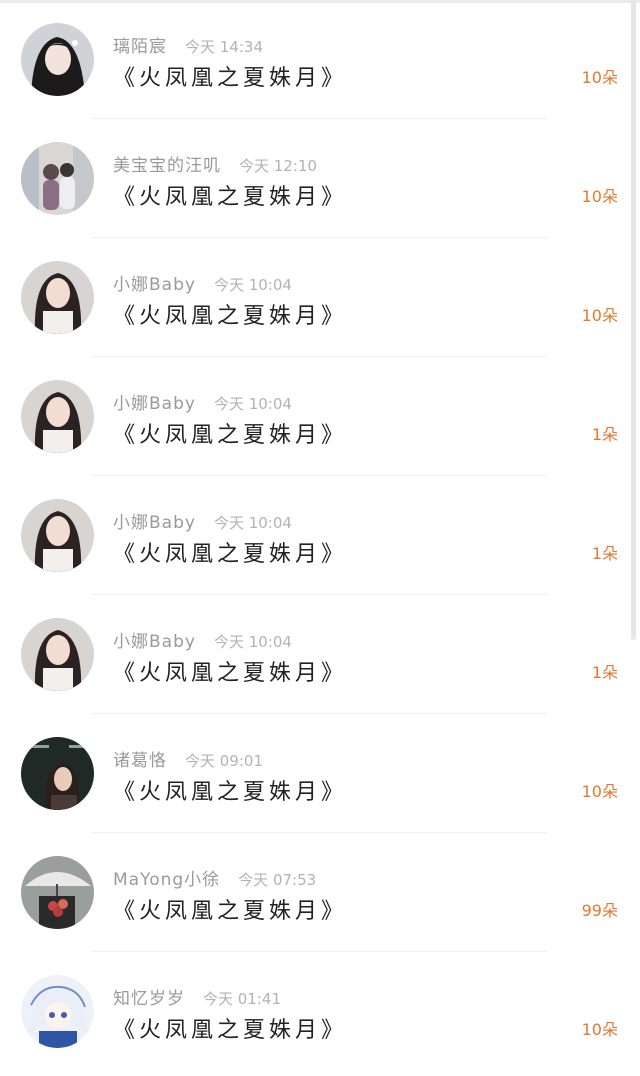 The height and width of the screenshot is (1076, 640). I want to click on list-item: 小娜Baby 今天 10:04 《火凤凰之夏姝月》 10朵, so click(315, 297).